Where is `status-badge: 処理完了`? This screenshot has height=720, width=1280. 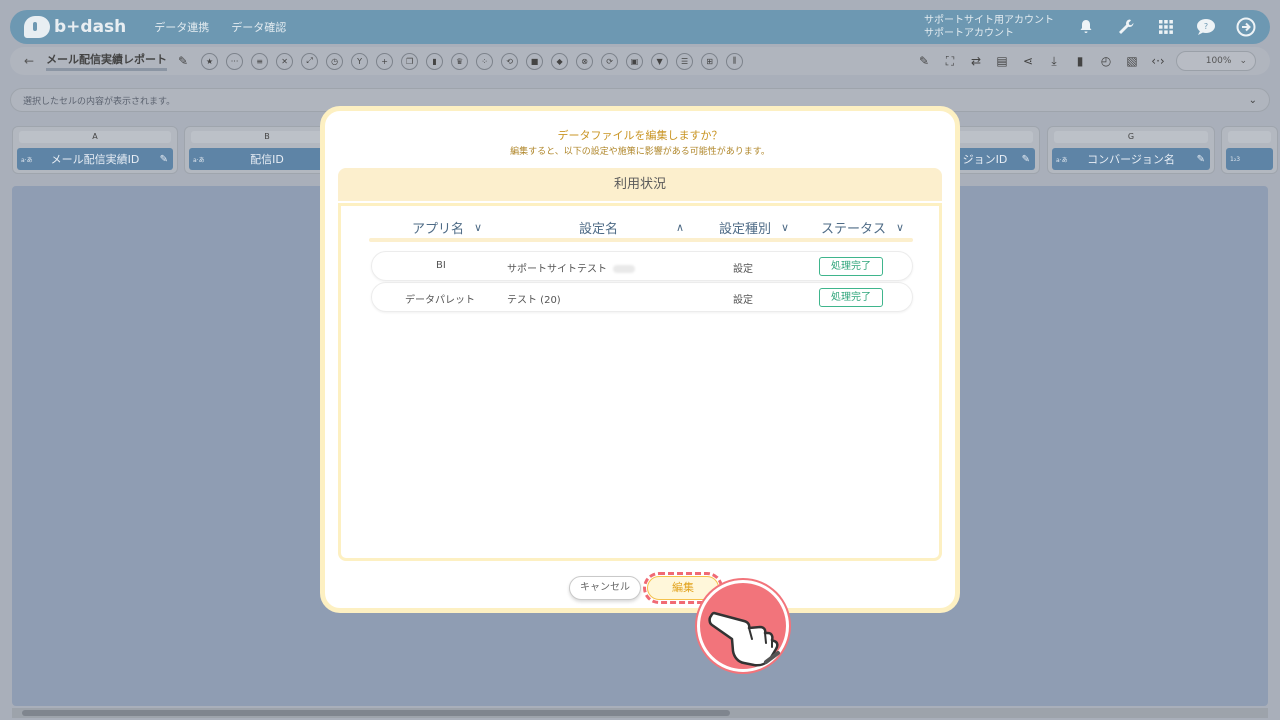
status-badge: 処理完了 is located at coordinates (851, 297).